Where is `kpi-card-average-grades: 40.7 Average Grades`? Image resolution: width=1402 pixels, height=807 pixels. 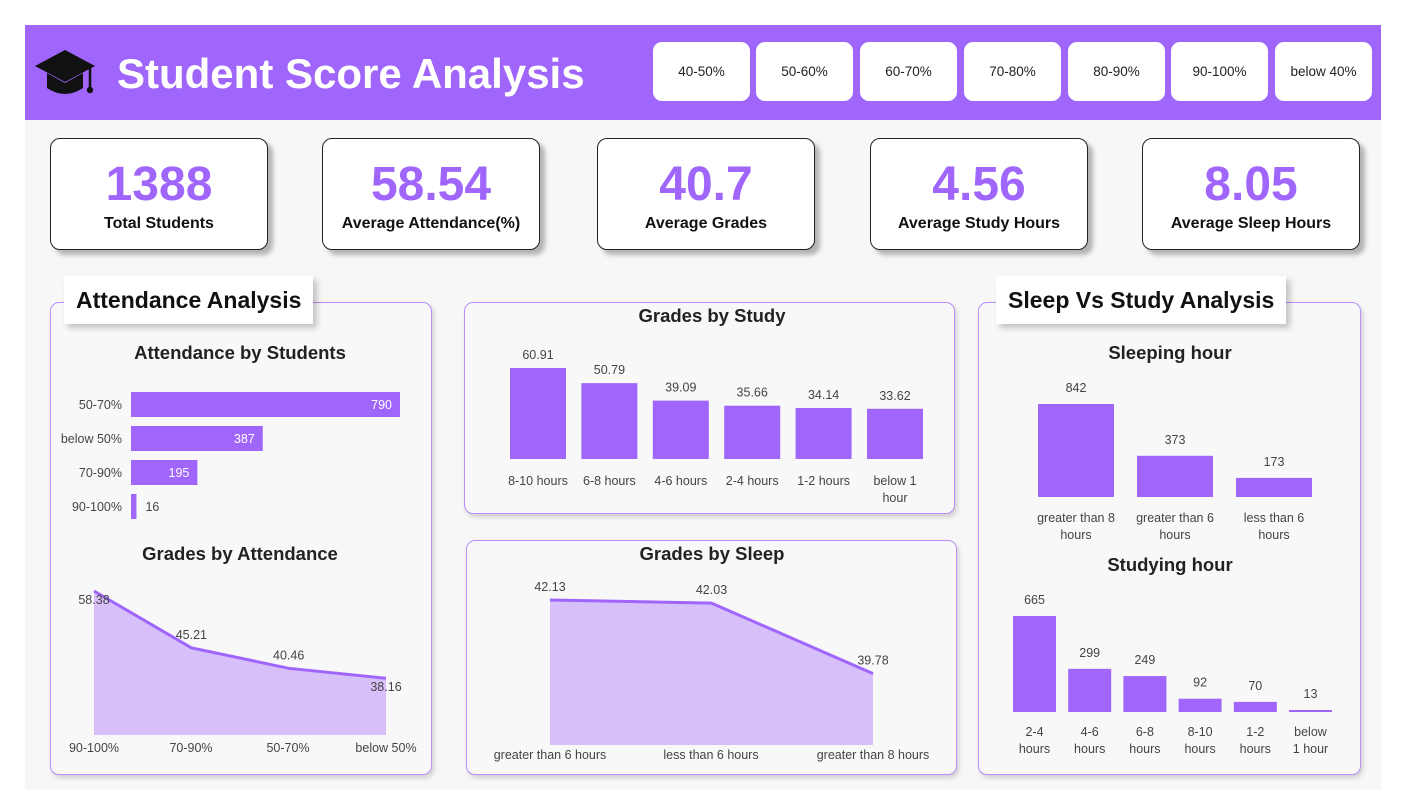
kpi-card-average-grades: 40.7 Average Grades is located at coordinates (706, 194).